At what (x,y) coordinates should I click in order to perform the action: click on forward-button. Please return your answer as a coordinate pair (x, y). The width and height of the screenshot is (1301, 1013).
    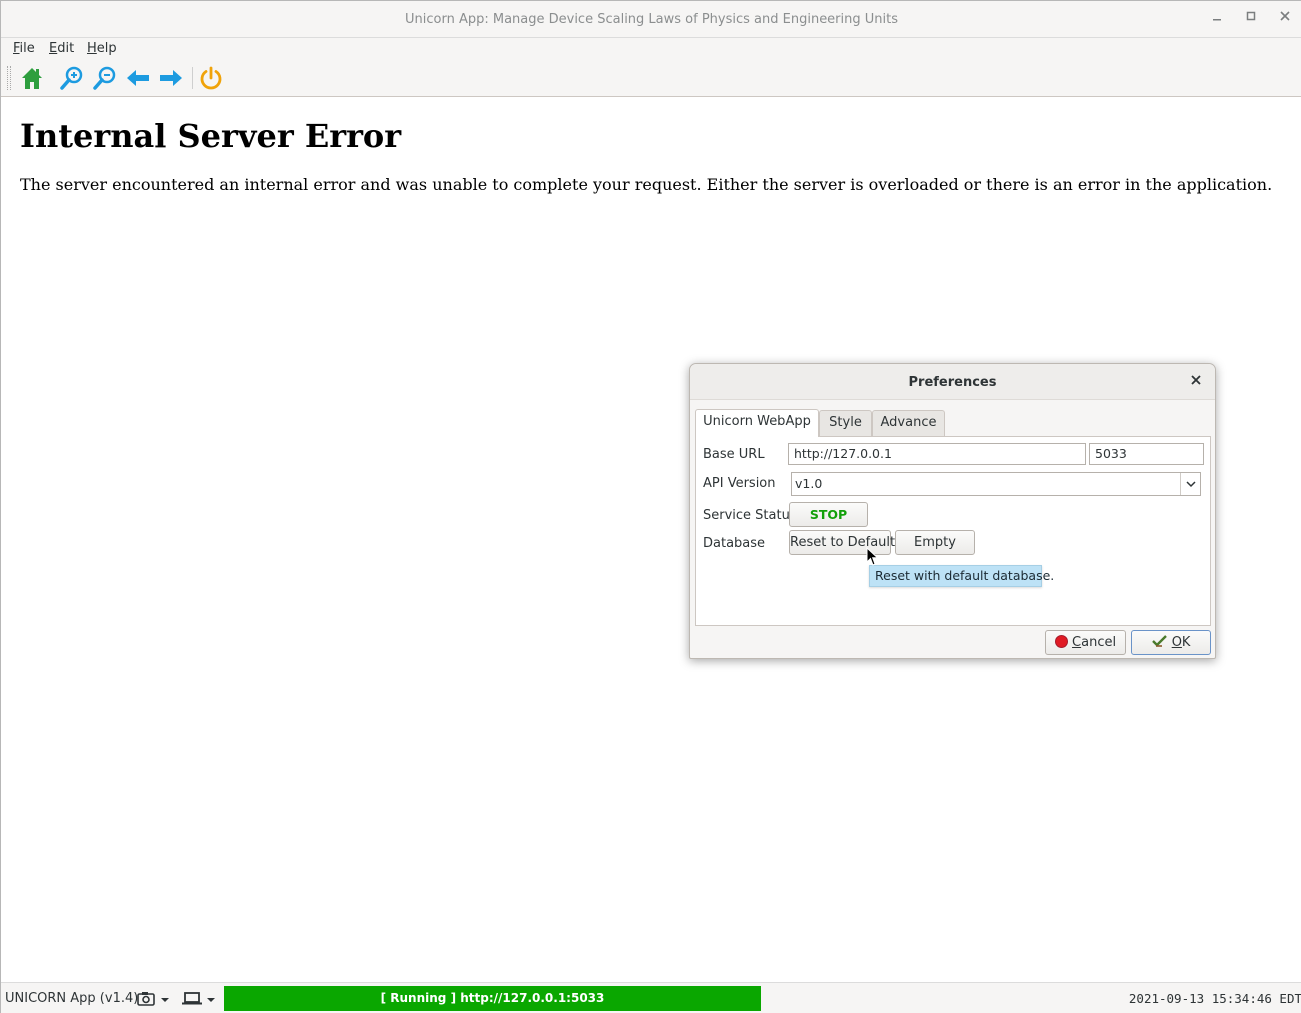
    Looking at the image, I should click on (171, 78).